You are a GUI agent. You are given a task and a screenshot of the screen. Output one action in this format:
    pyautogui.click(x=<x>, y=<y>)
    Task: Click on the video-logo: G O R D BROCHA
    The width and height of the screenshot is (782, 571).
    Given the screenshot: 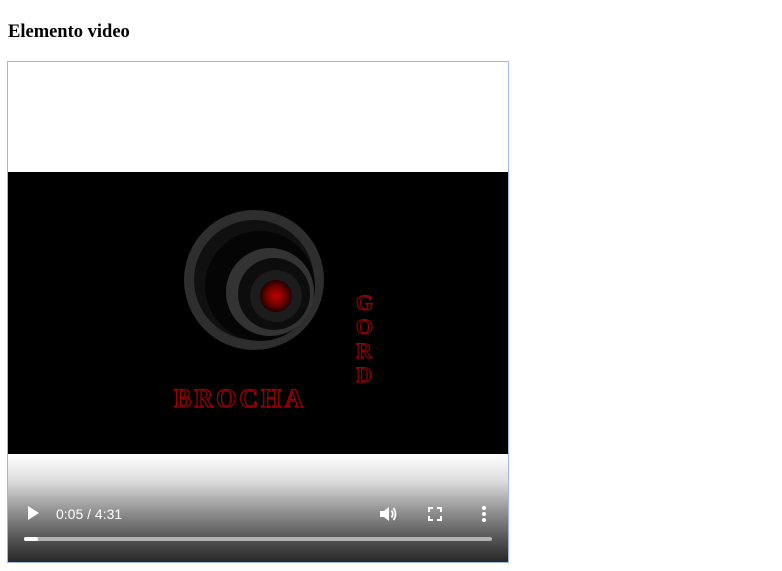 What is the action you would take?
    pyautogui.click(x=273, y=312)
    